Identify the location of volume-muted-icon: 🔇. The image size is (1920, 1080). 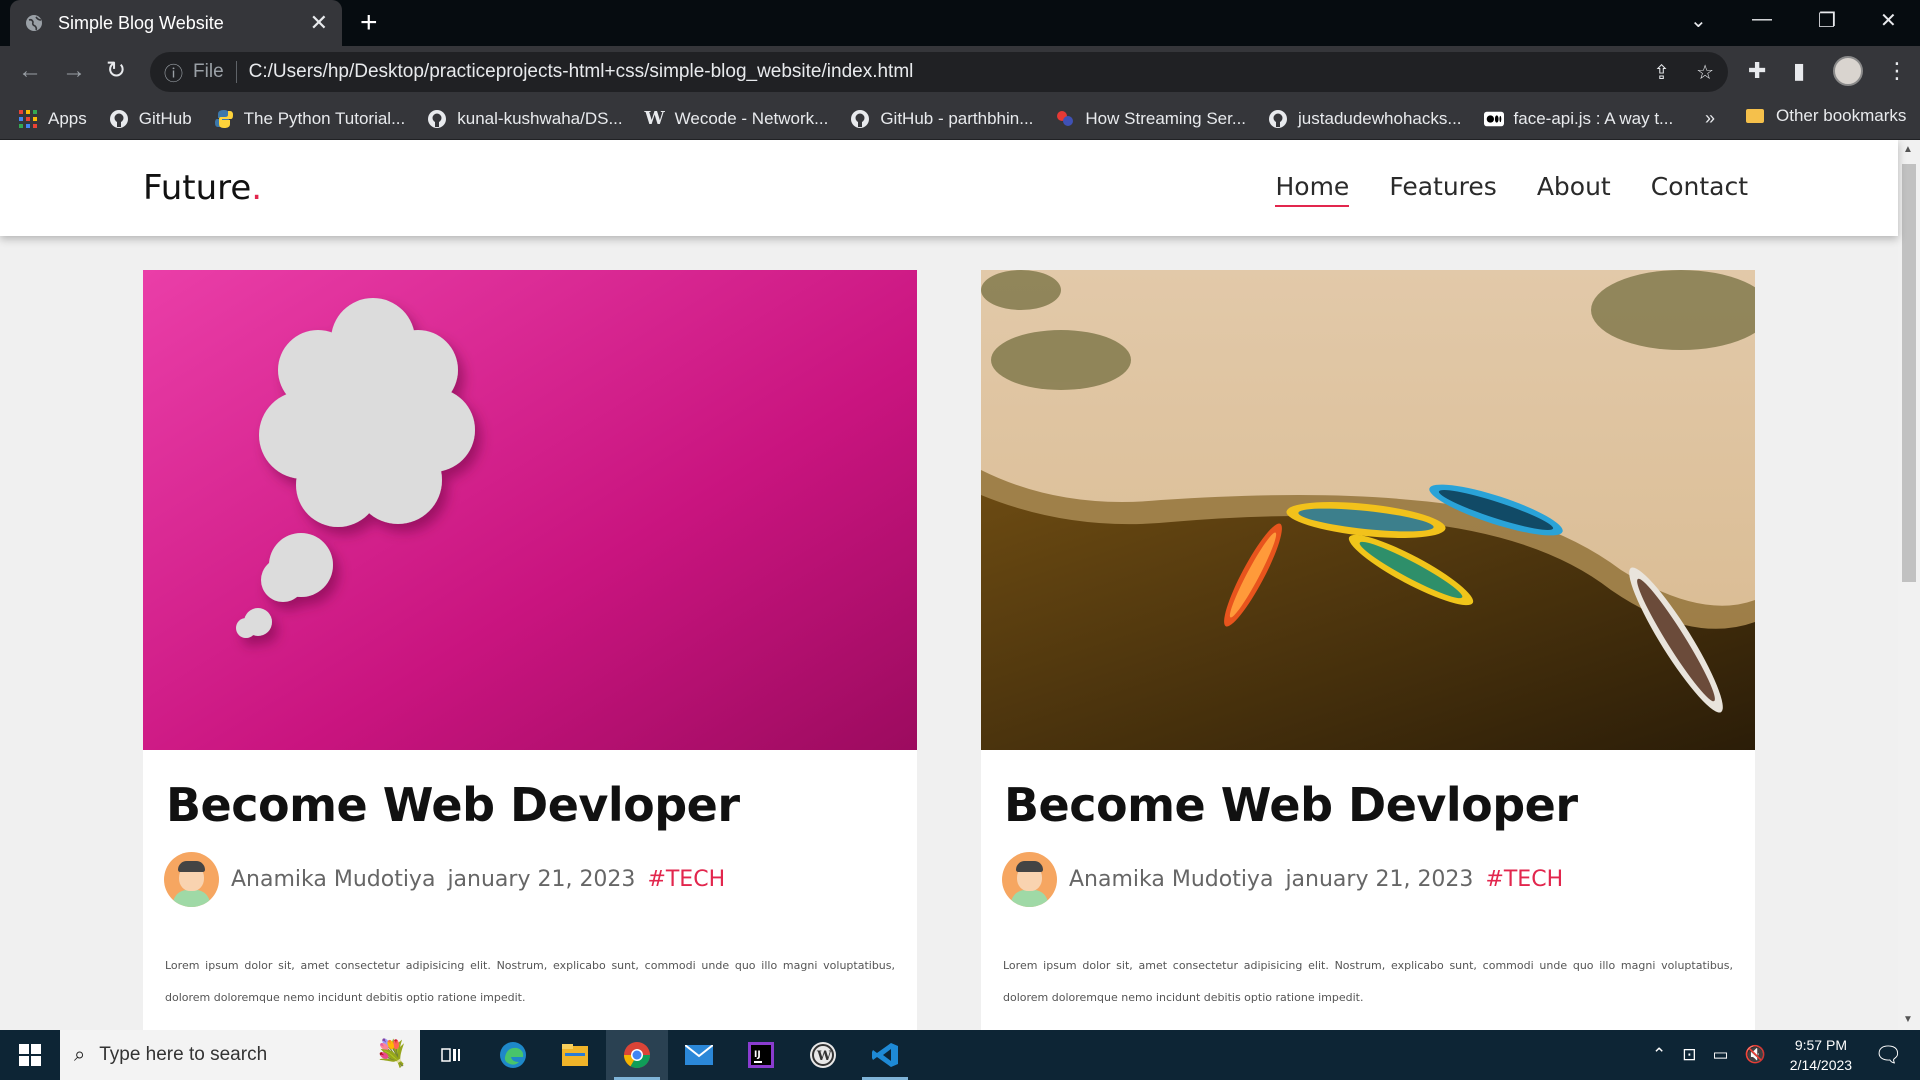
(1755, 1055).